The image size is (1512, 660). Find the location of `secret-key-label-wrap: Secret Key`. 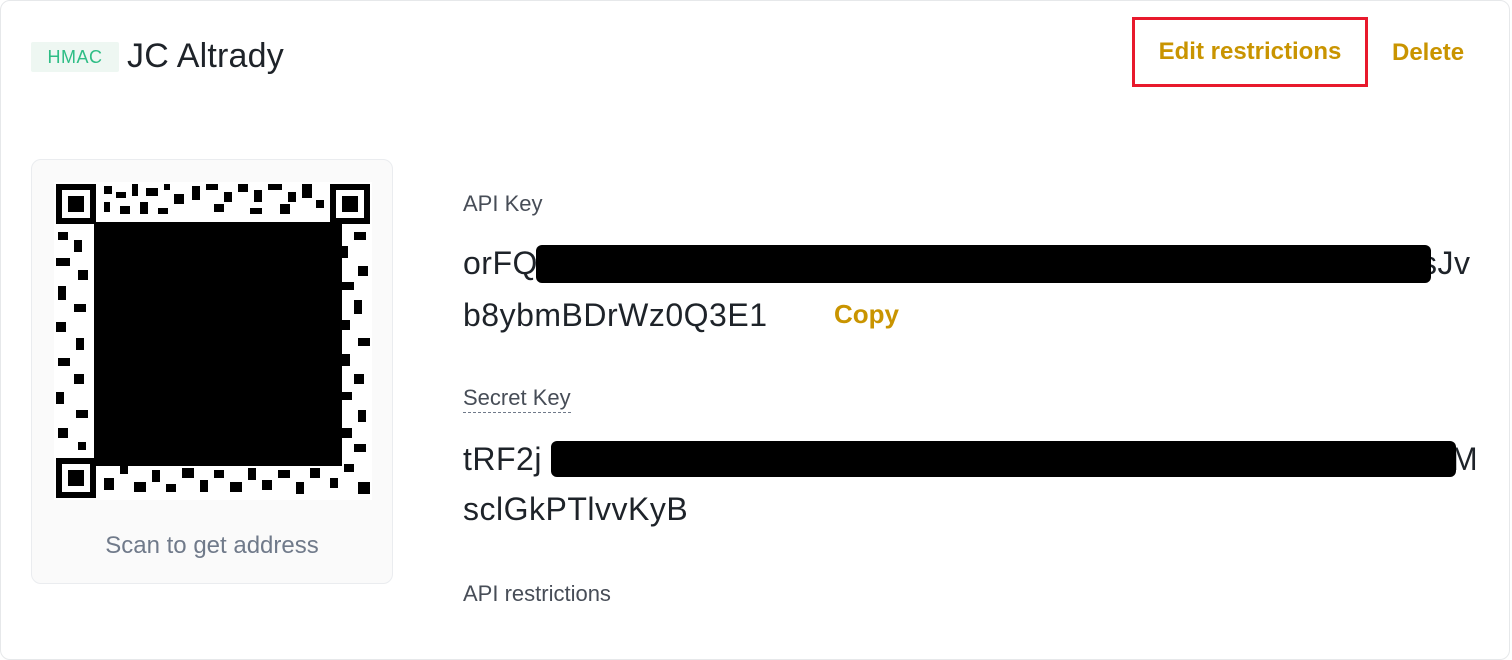

secret-key-label-wrap: Secret Key is located at coordinates (517, 399).